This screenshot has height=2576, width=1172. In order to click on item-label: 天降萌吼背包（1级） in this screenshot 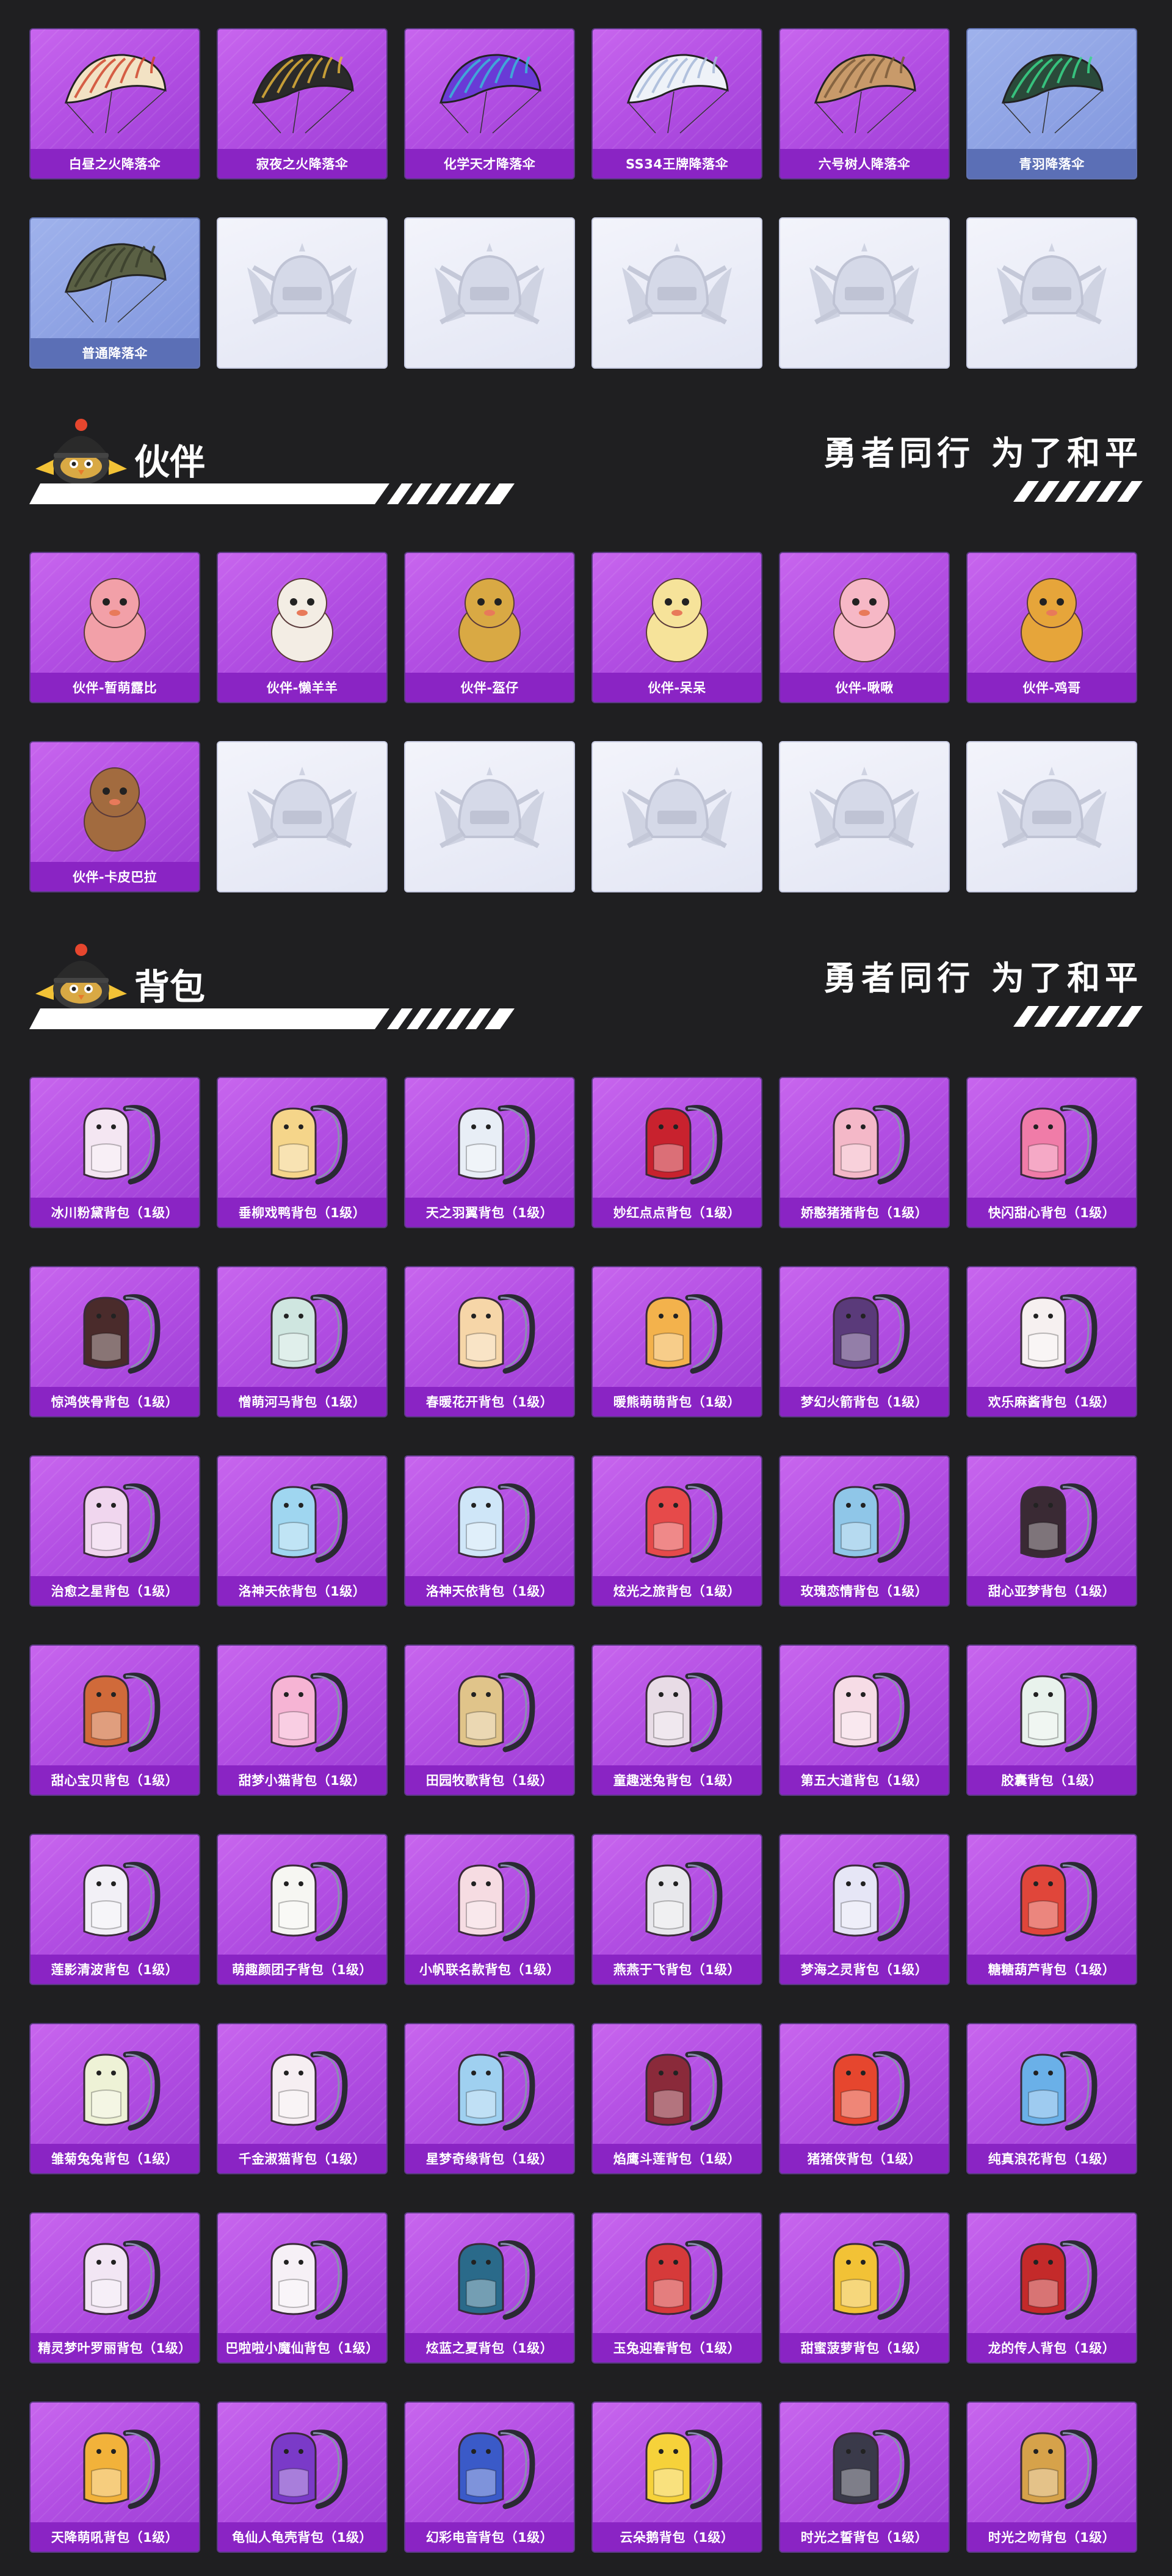, I will do `click(115, 2537)`.